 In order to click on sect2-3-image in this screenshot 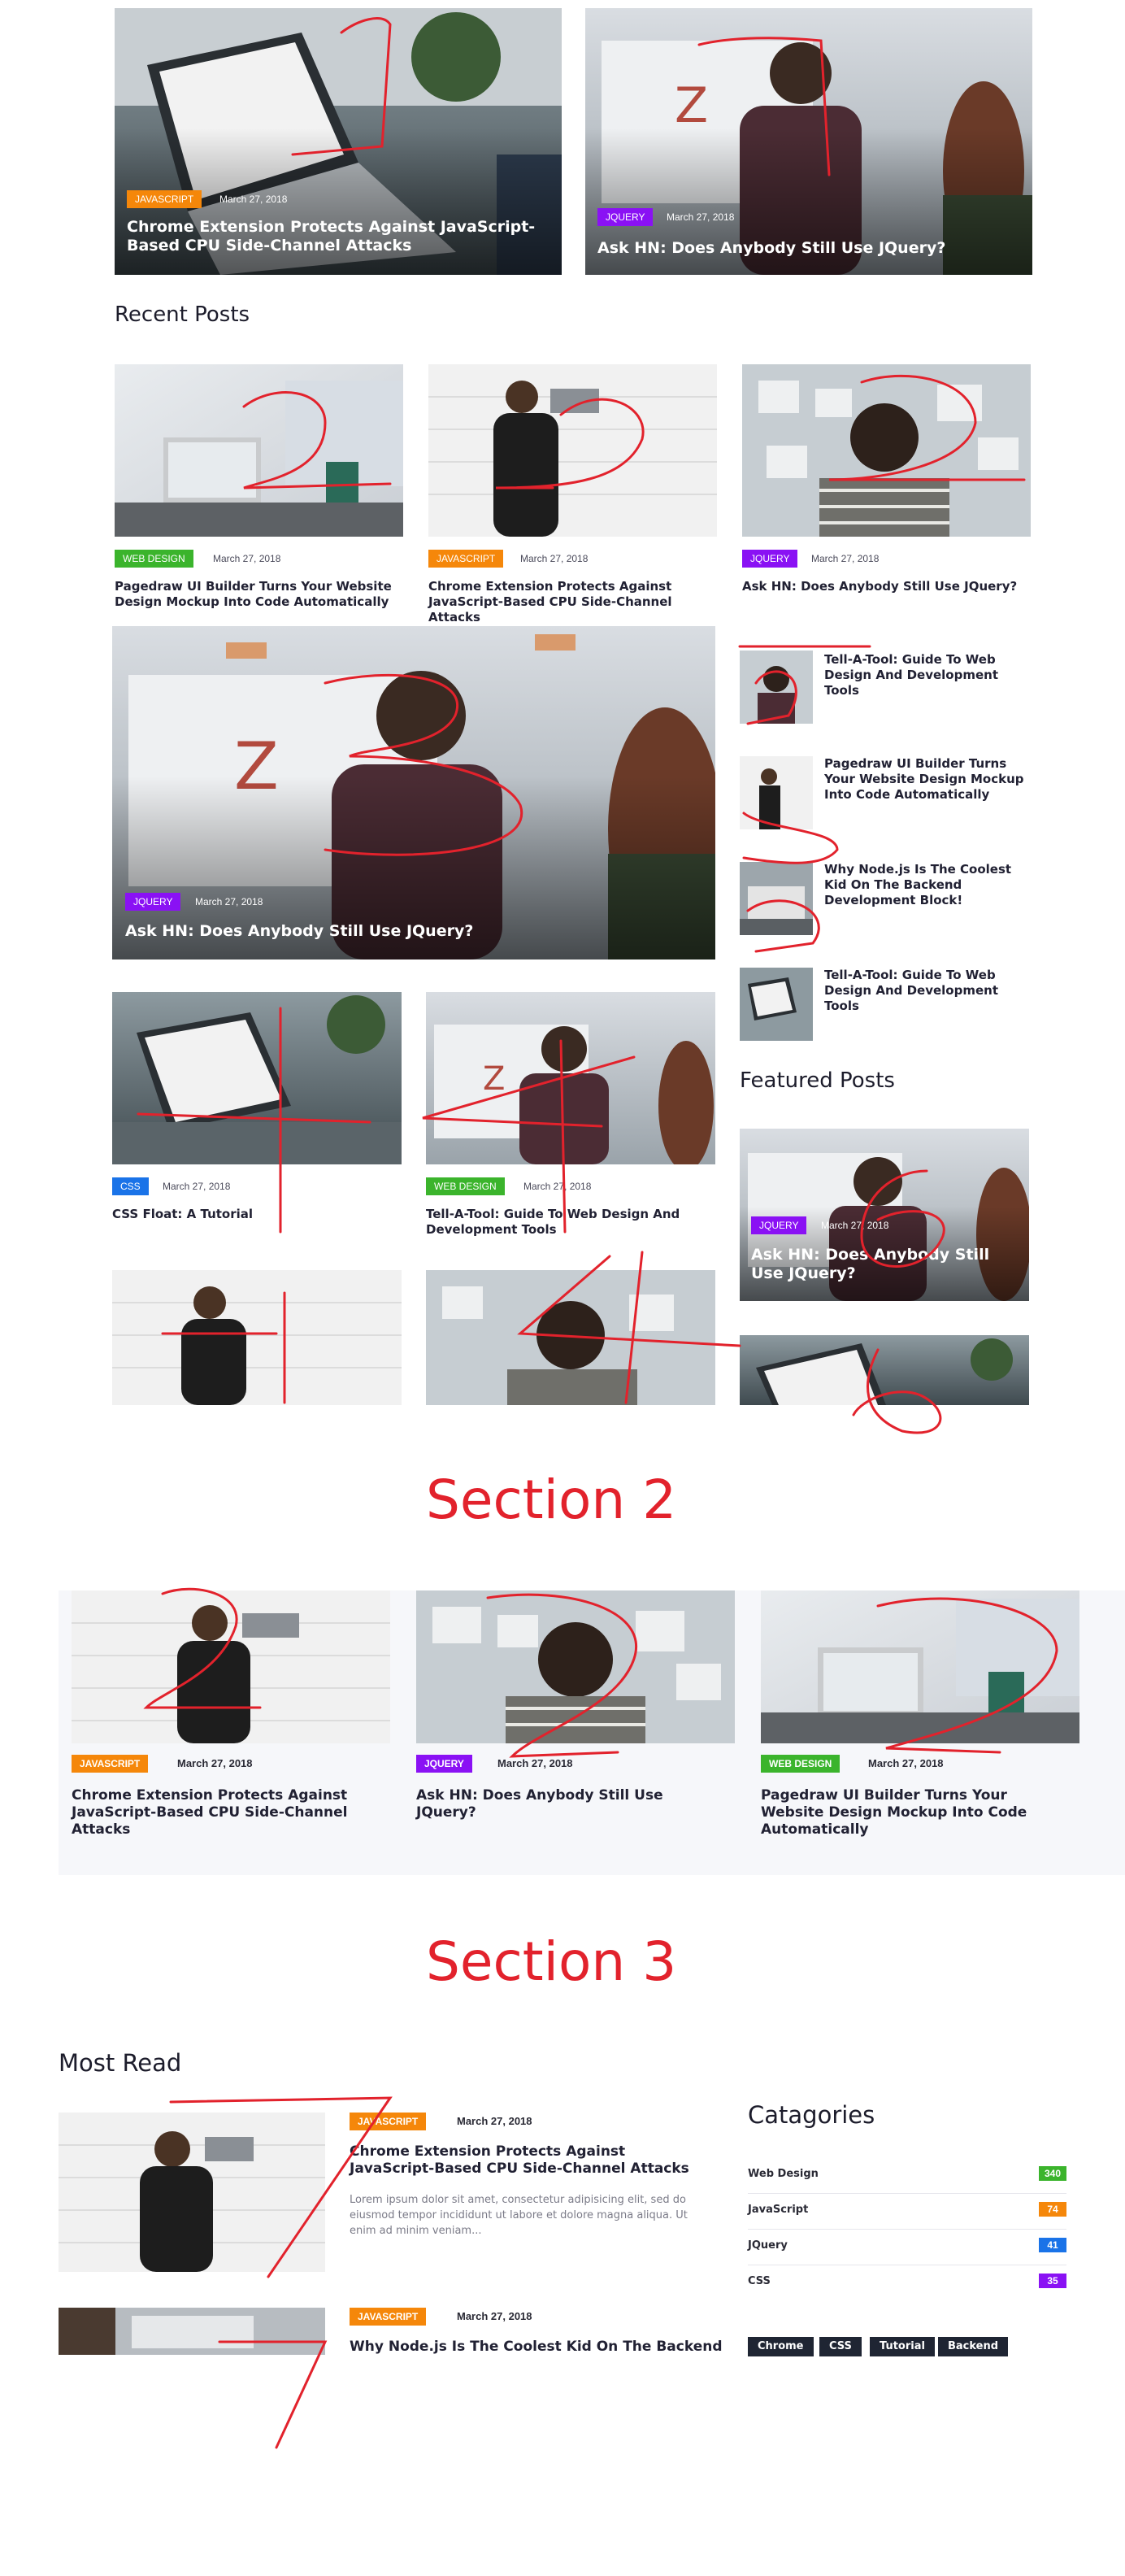, I will do `click(920, 1666)`.